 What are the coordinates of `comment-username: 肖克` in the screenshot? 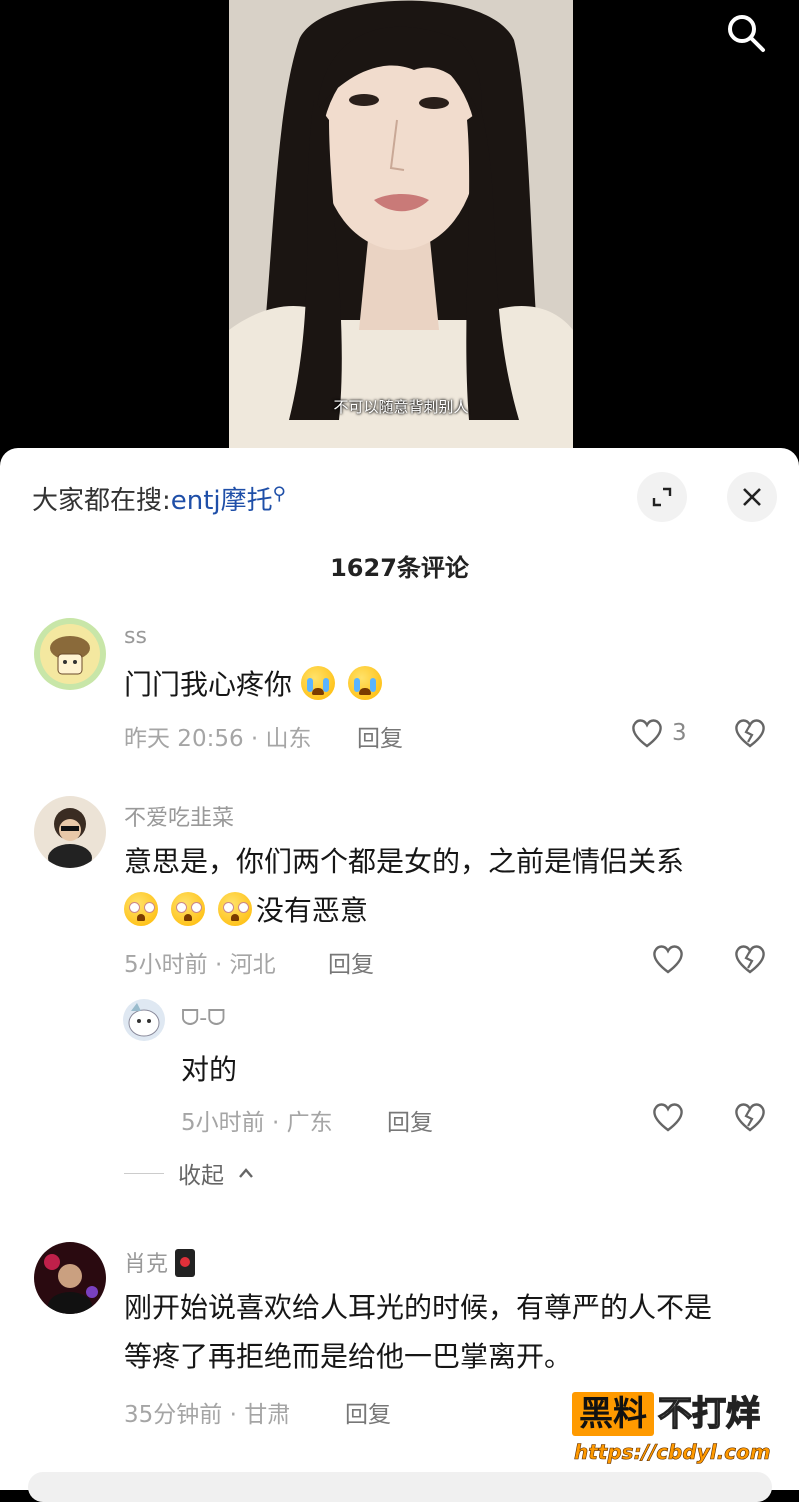 It's located at (160, 1262).